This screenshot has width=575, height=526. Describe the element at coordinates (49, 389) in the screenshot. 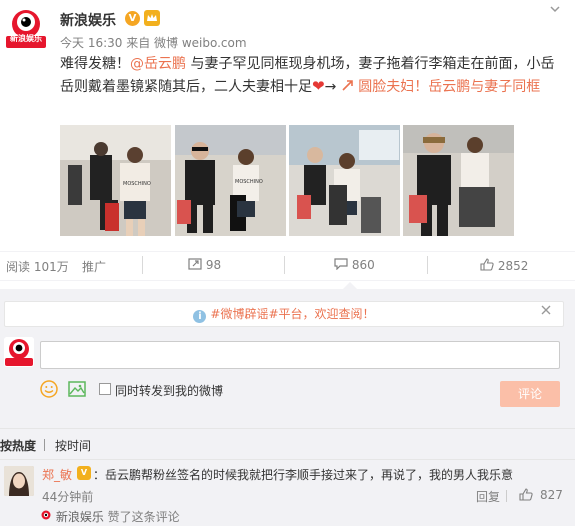

I see `emoji-icon` at that location.